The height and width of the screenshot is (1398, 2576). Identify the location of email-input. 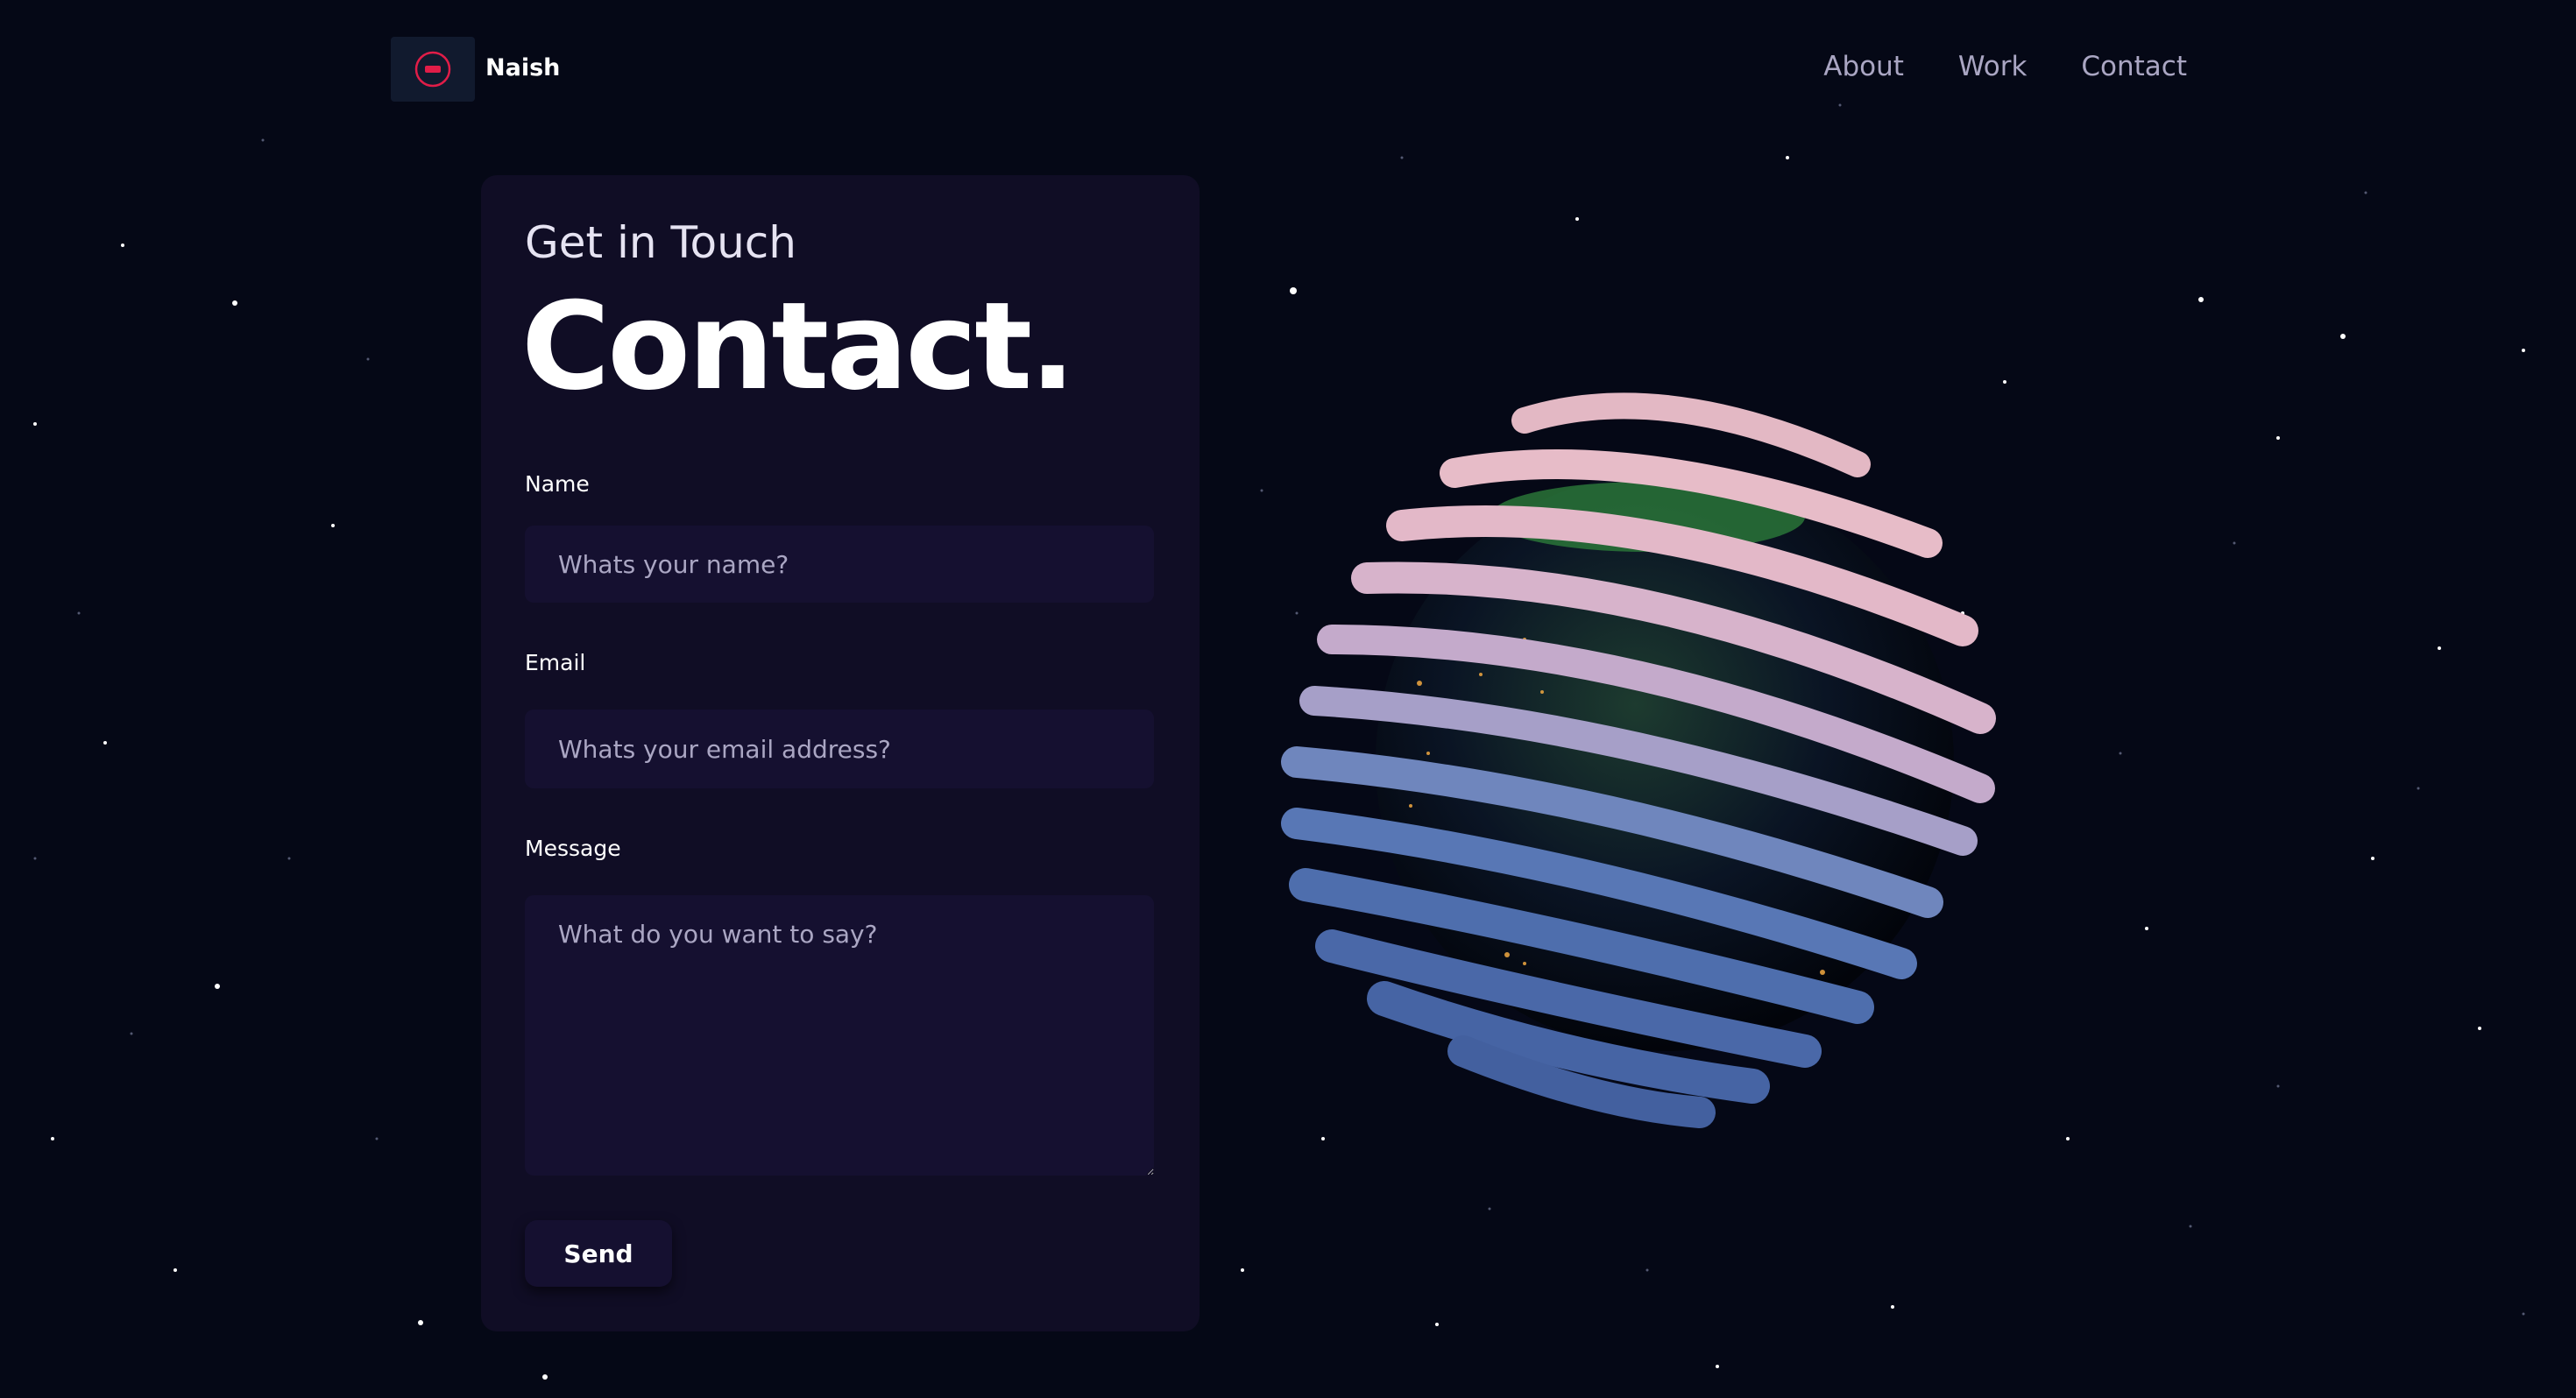
(839, 749).